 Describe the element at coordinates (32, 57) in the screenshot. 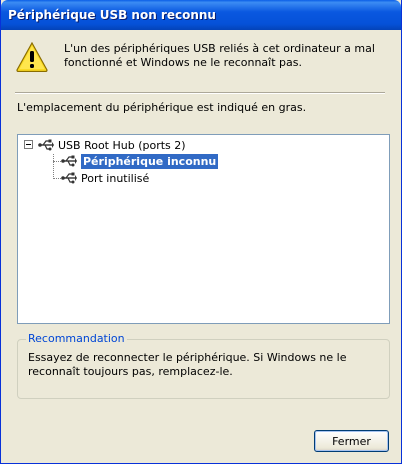

I see `warning-icon` at that location.